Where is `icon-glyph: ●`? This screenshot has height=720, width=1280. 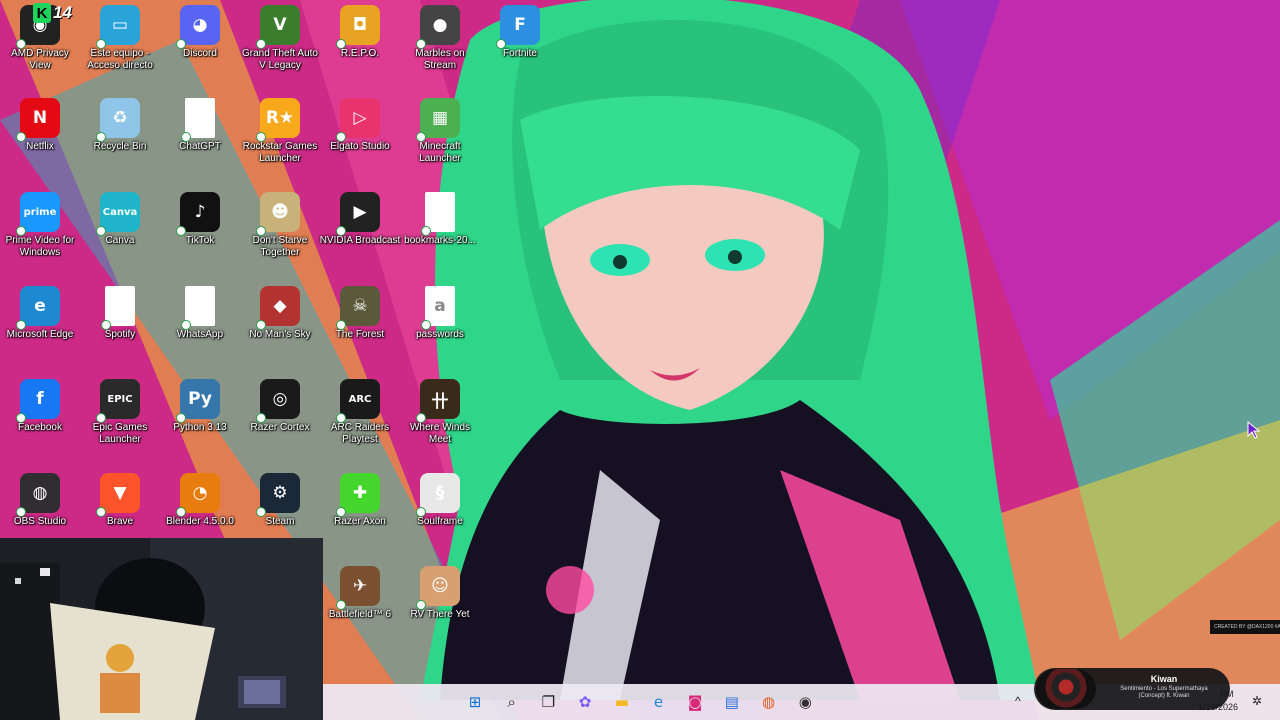 icon-glyph: ● is located at coordinates (440, 25).